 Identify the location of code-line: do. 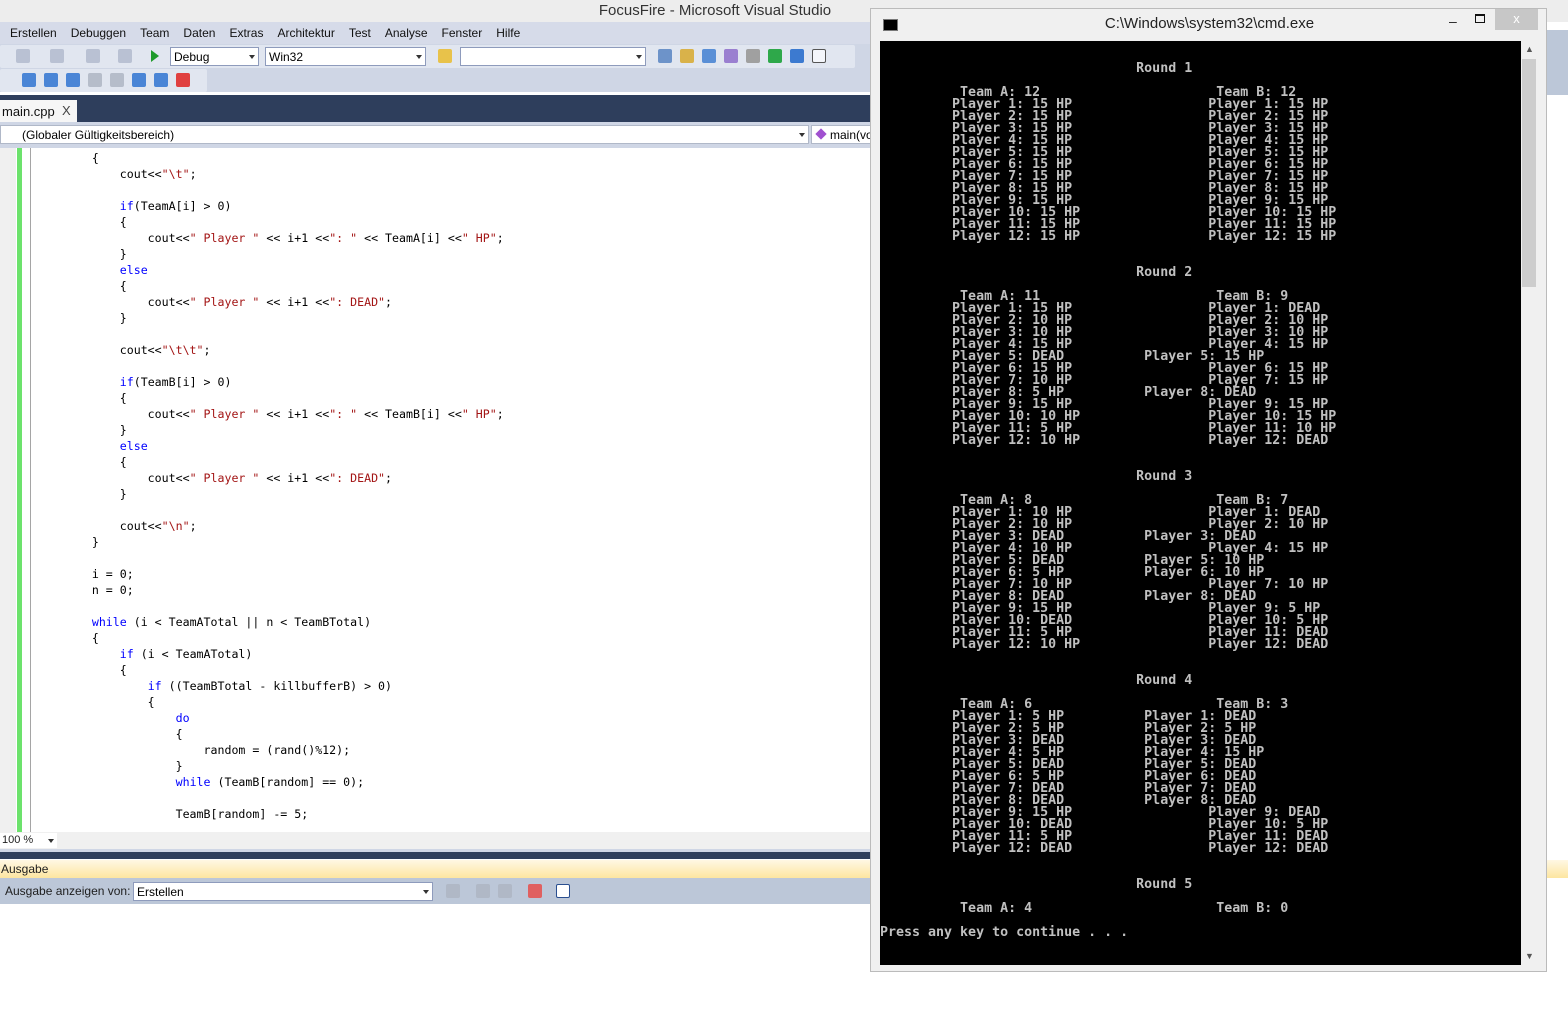
(270, 718).